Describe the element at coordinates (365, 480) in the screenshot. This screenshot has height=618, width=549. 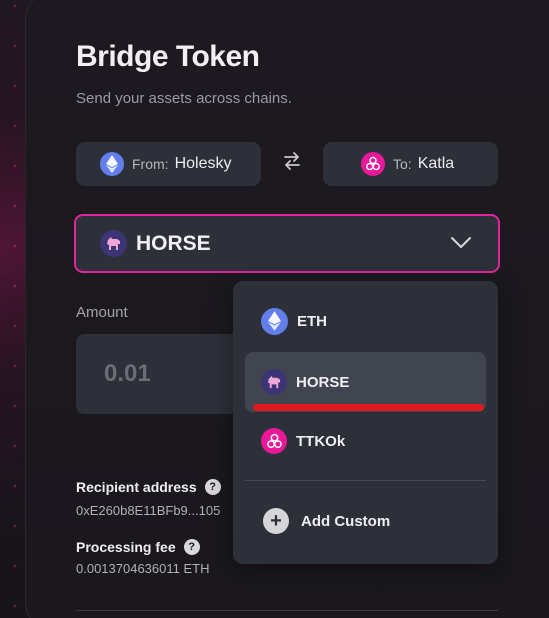
I see `dropdown-divider` at that location.